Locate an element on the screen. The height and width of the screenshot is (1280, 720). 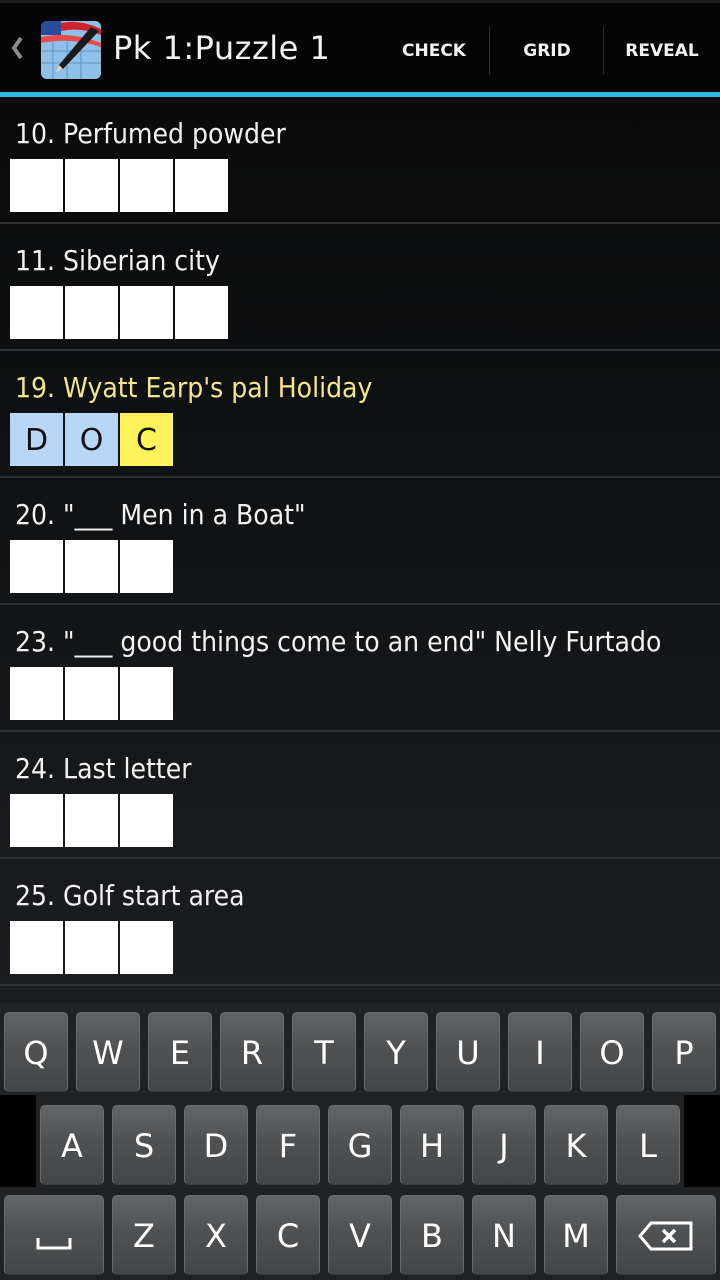
backspace-icon is located at coordinates (665, 1236).